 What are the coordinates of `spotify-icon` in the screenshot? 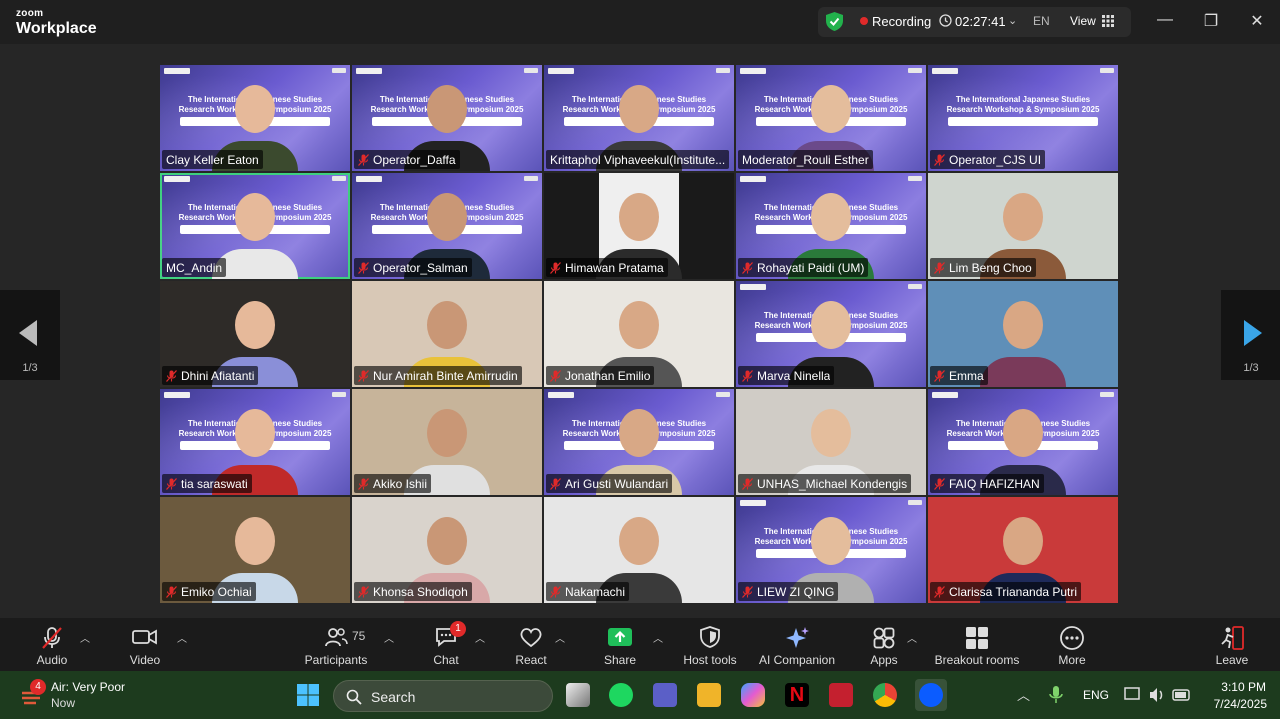 It's located at (621, 695).